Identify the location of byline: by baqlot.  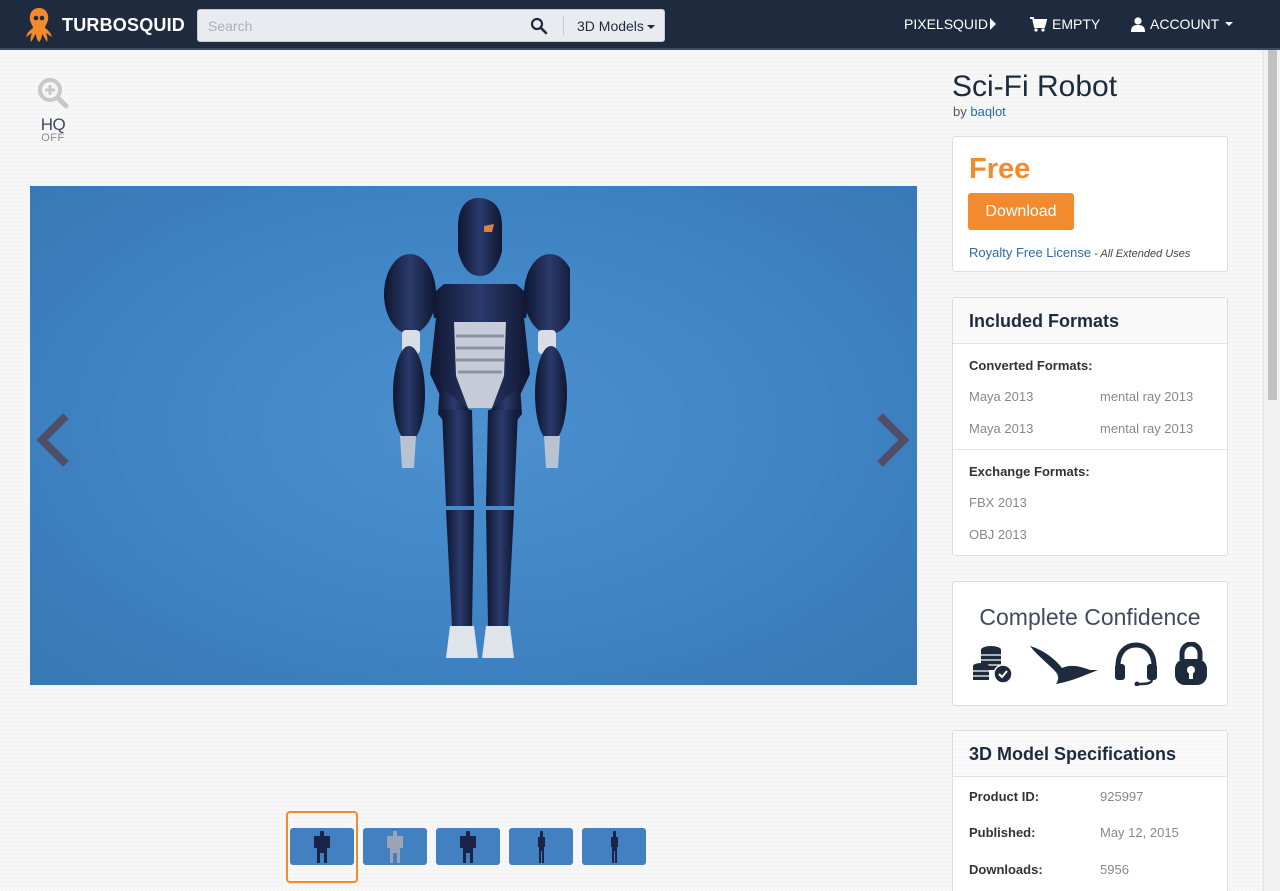
(979, 111).